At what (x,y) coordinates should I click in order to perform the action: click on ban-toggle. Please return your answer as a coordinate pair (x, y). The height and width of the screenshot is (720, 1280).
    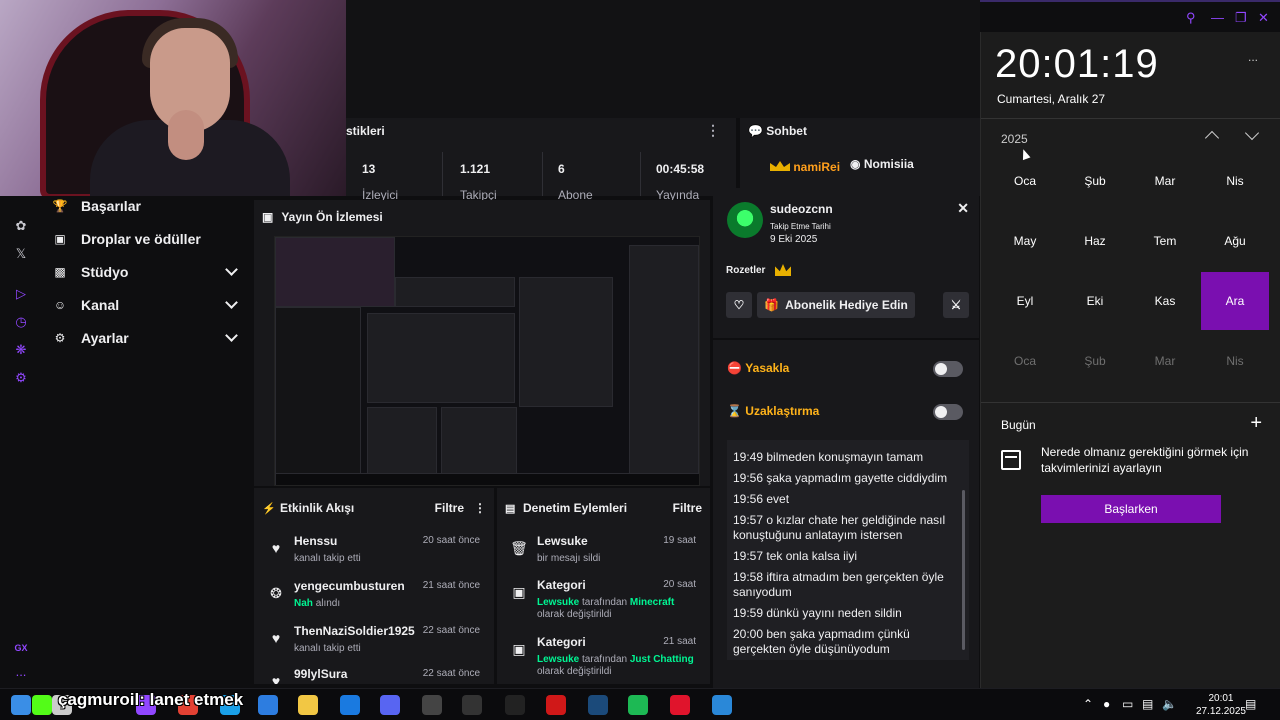
    Looking at the image, I should click on (948, 369).